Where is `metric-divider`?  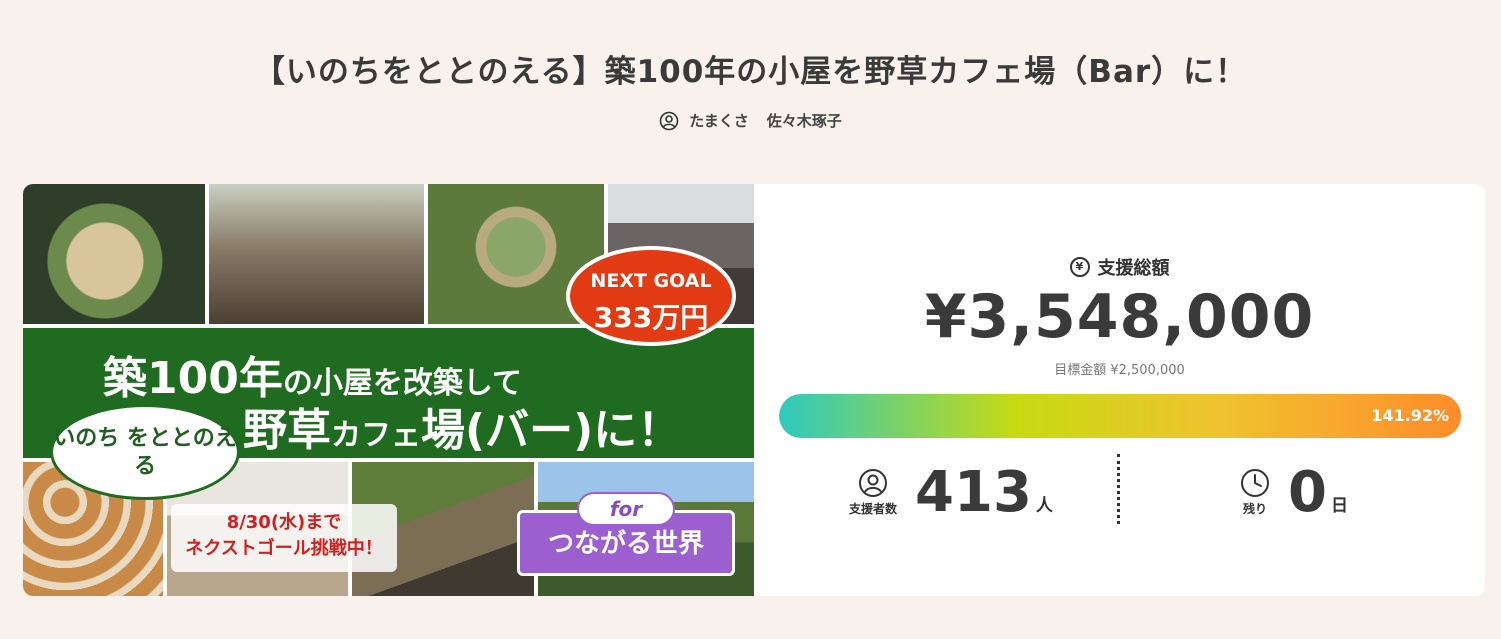
metric-divider is located at coordinates (1118, 489).